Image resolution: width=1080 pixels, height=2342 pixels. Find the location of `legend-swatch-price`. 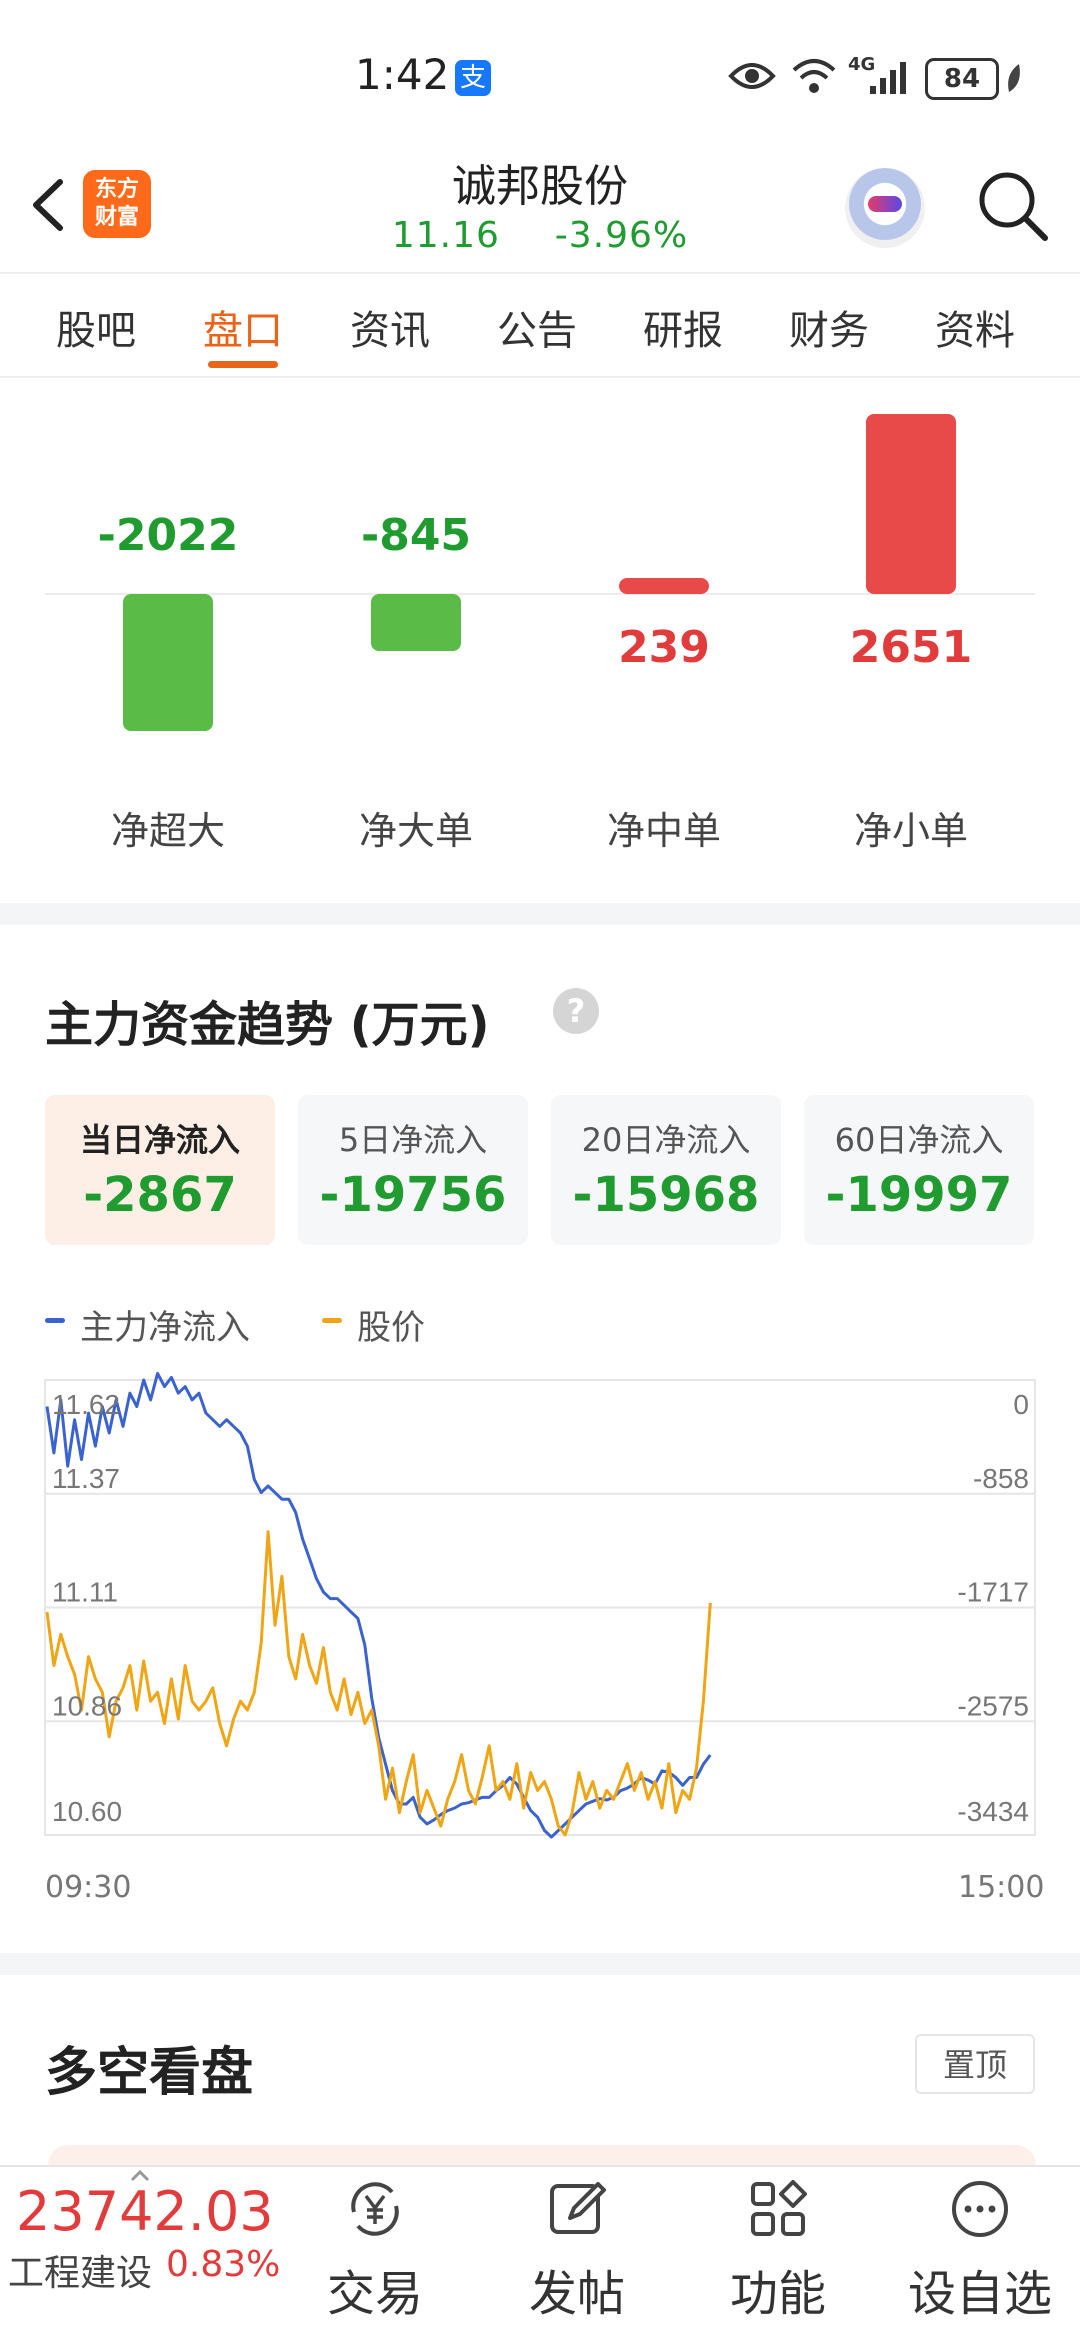

legend-swatch-price is located at coordinates (332, 1320).